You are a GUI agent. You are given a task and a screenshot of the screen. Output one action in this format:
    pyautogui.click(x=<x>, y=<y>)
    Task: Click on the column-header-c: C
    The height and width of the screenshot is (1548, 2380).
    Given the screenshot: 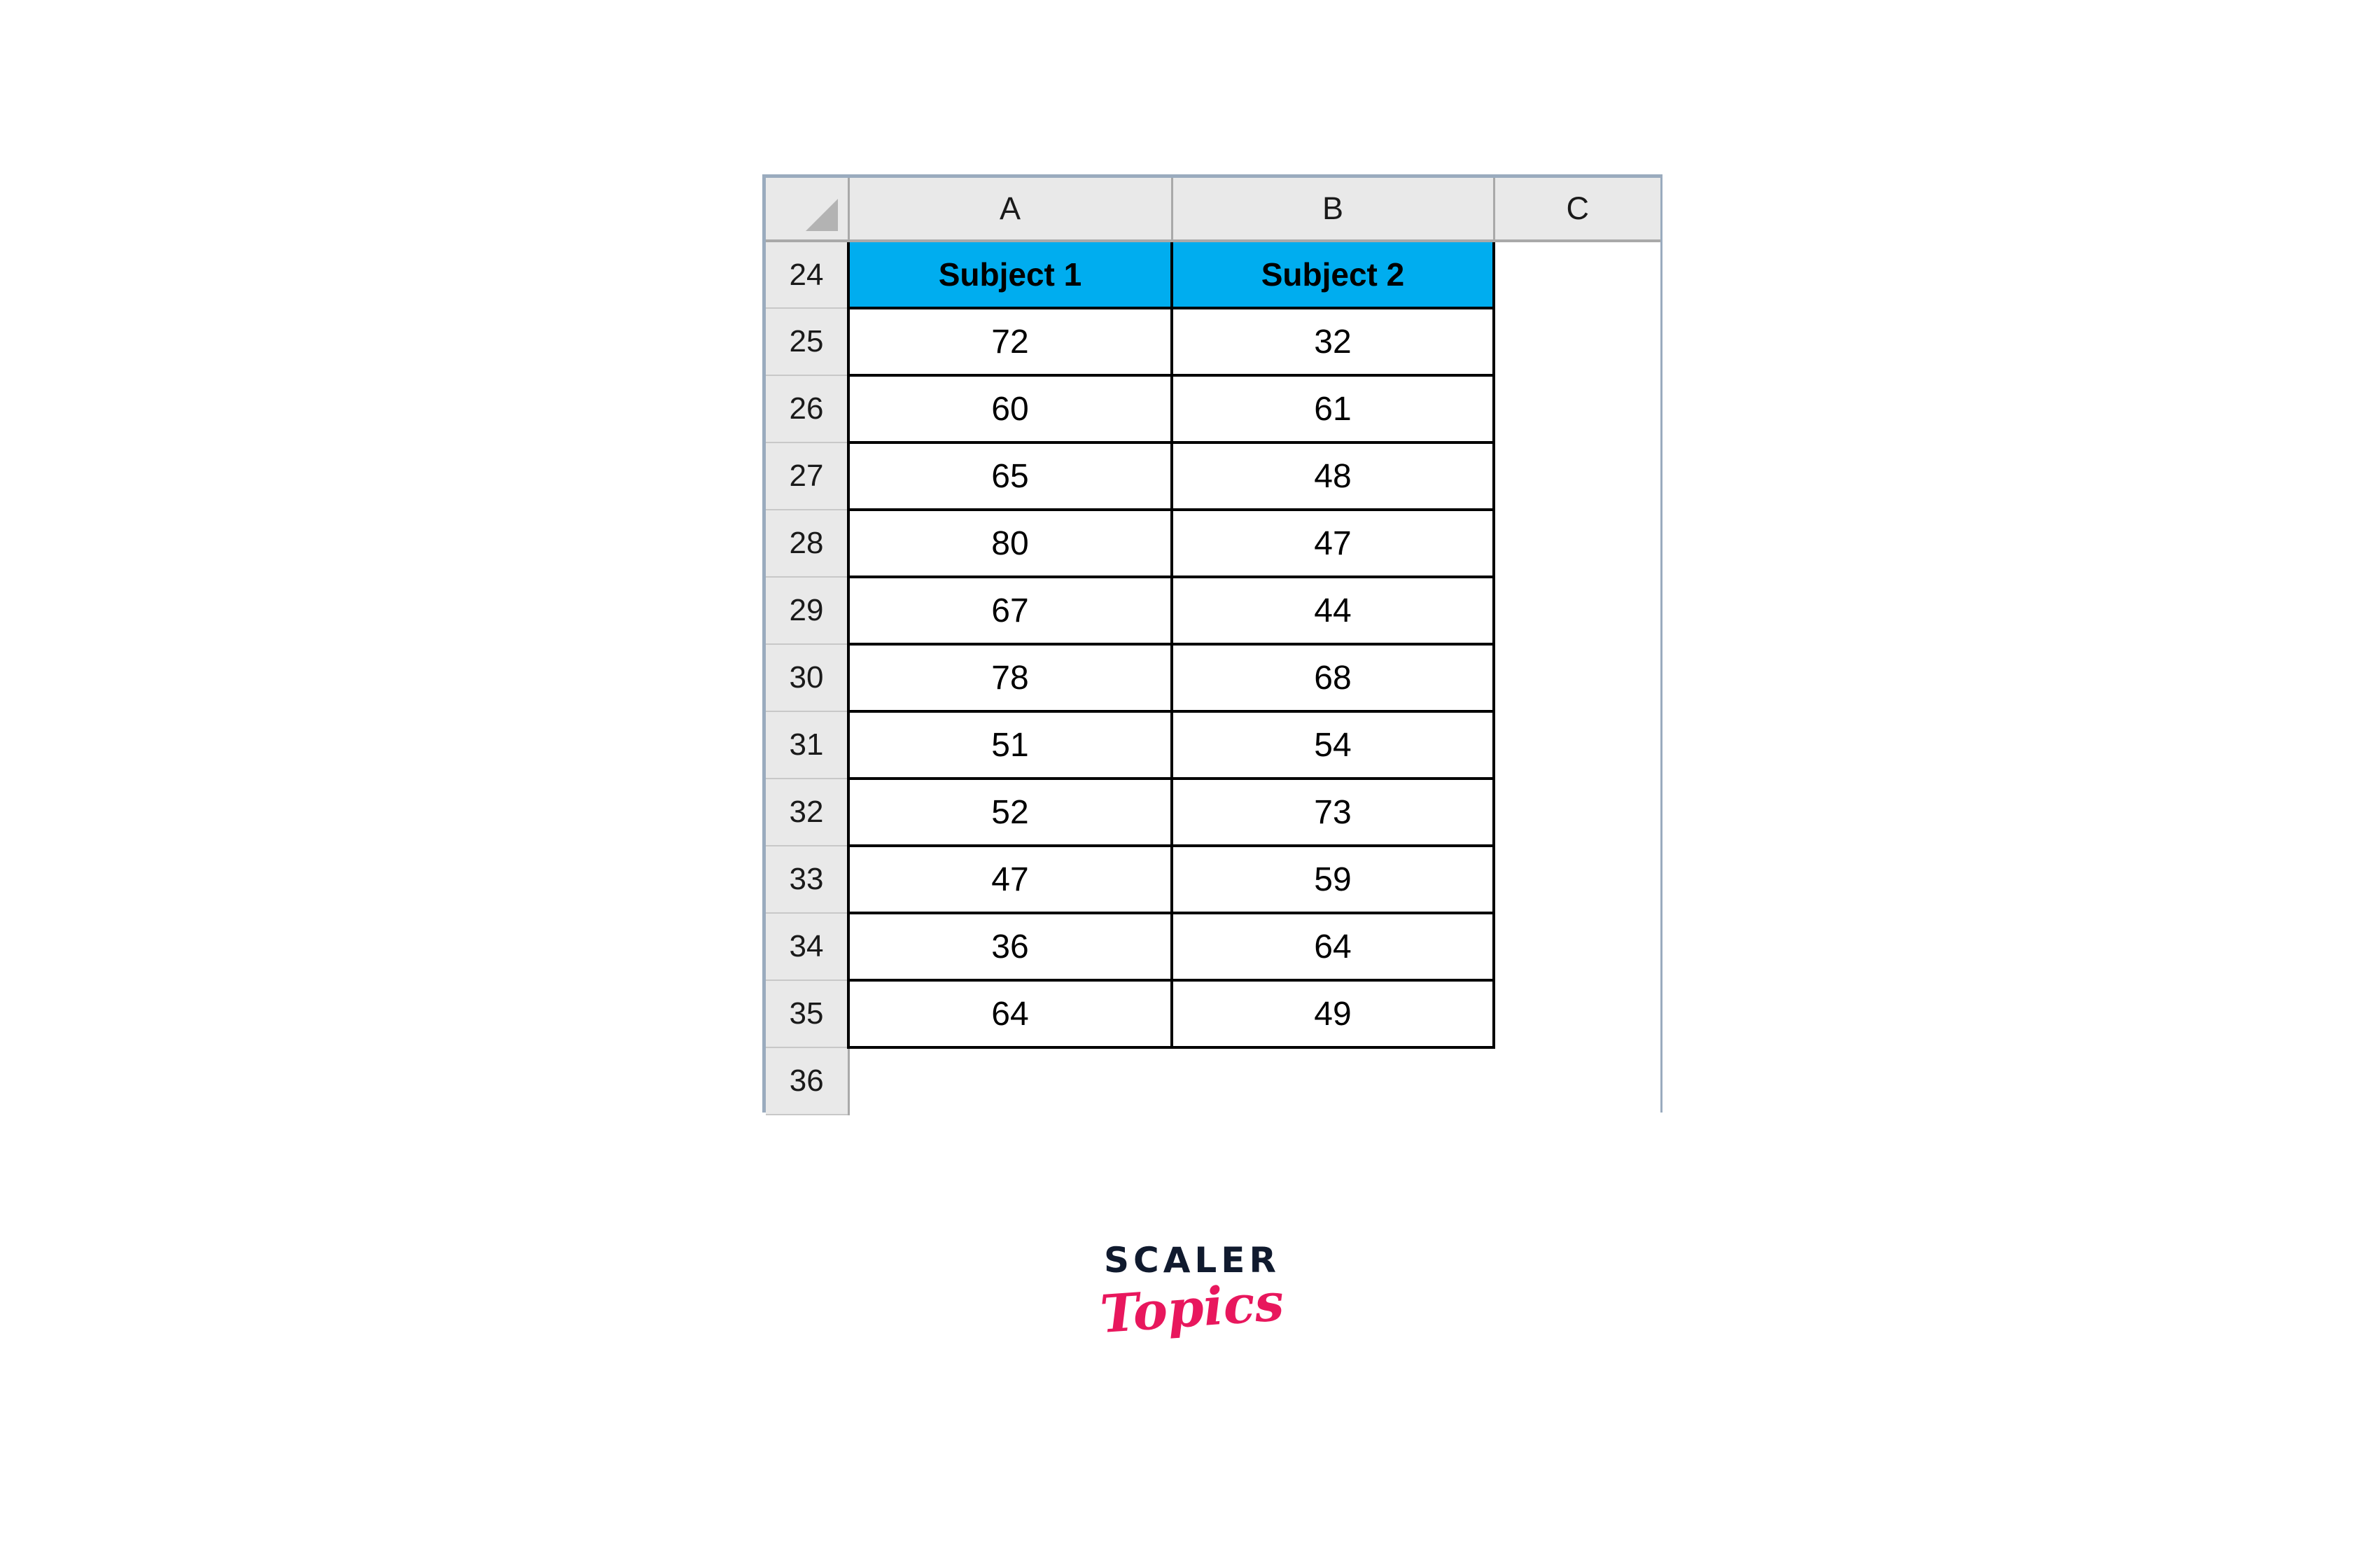 What is the action you would take?
    pyautogui.click(x=1577, y=210)
    